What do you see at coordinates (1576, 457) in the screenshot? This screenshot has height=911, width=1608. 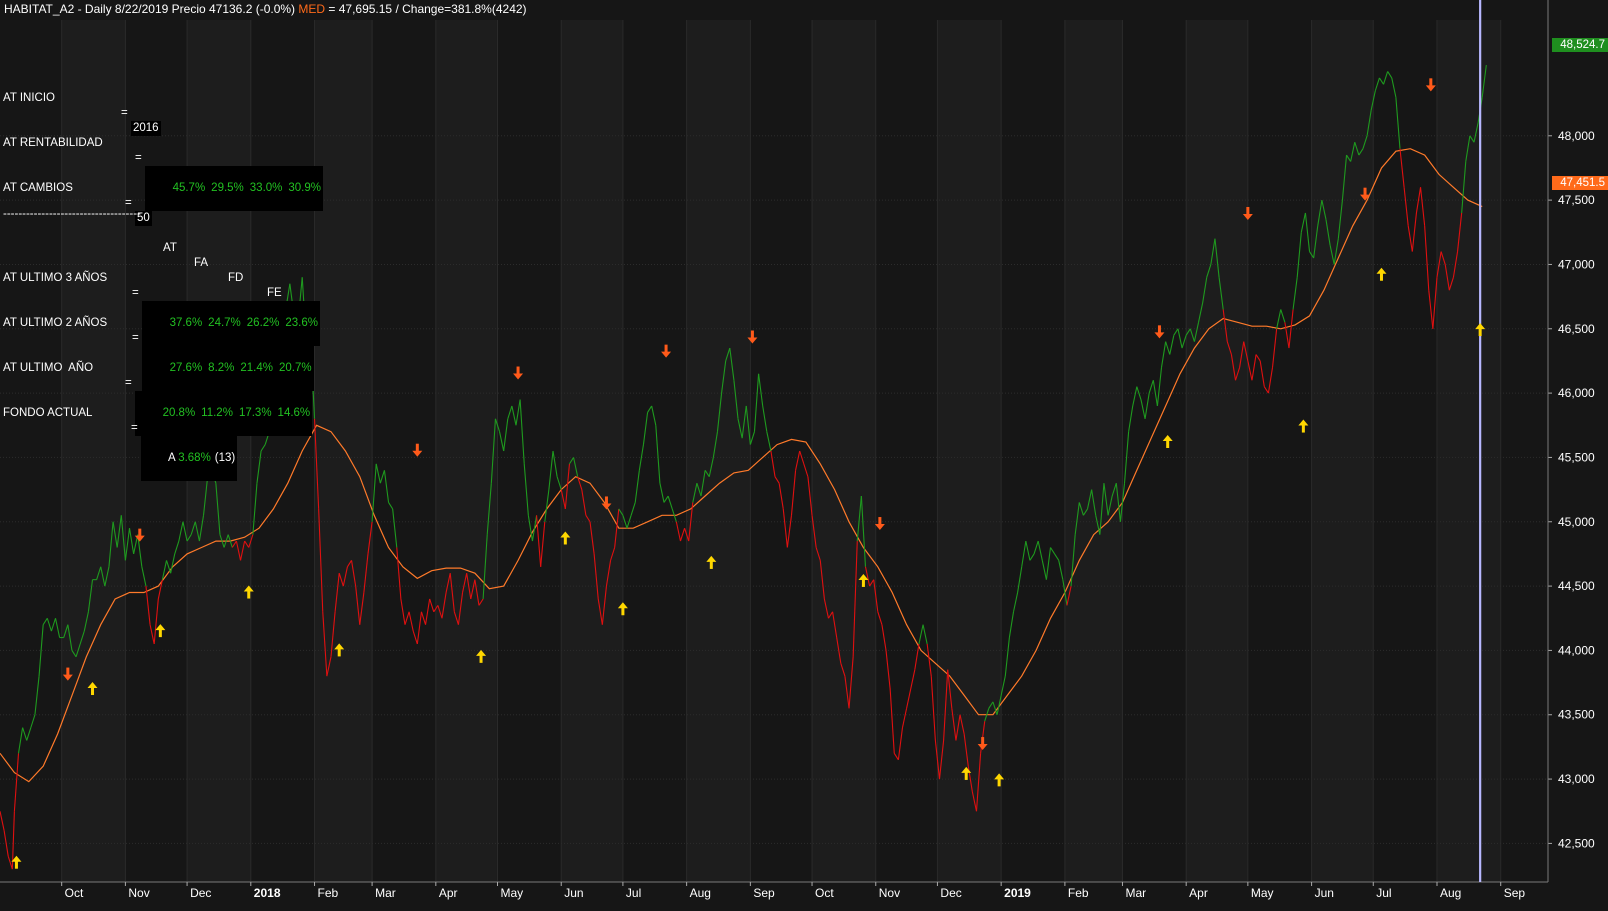 I see `y-tick-label: 45,500` at bounding box center [1576, 457].